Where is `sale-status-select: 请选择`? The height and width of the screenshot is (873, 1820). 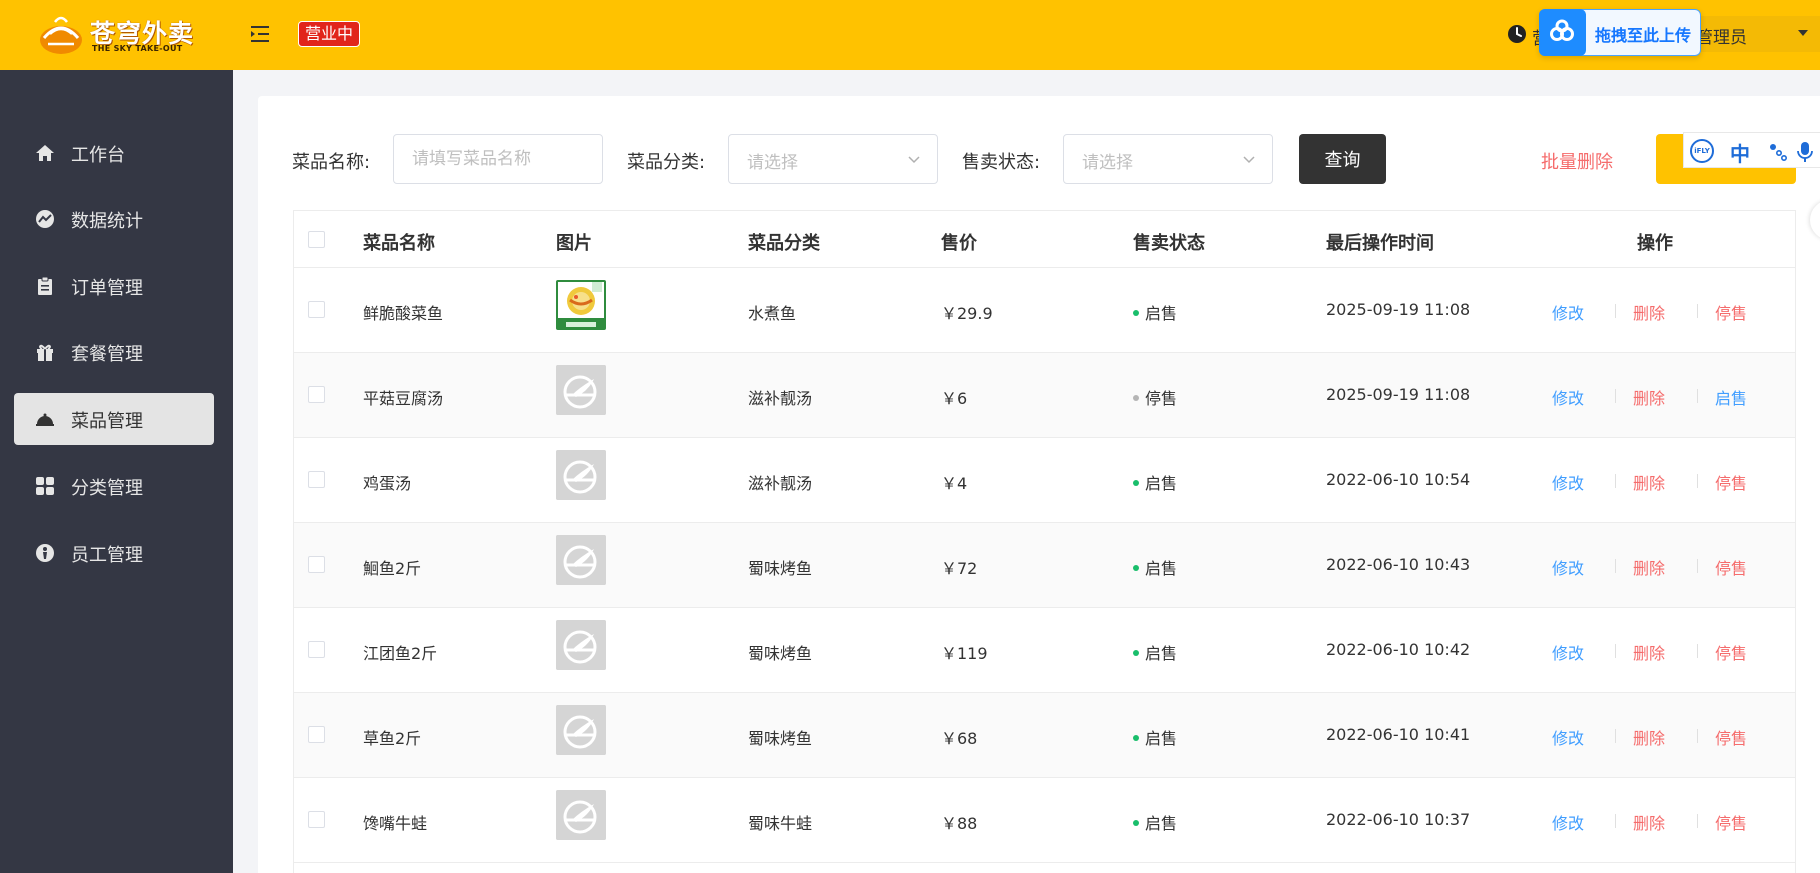
sale-status-select: 请选择 is located at coordinates (1168, 159).